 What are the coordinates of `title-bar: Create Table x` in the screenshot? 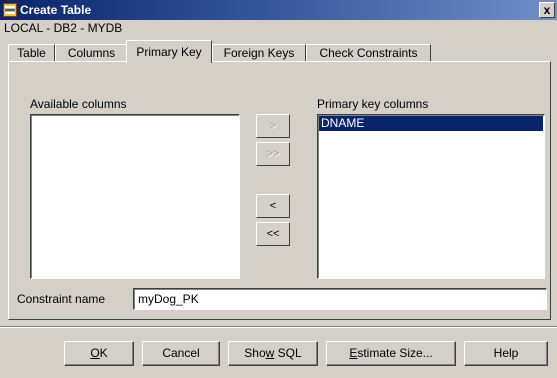 It's located at (278, 10).